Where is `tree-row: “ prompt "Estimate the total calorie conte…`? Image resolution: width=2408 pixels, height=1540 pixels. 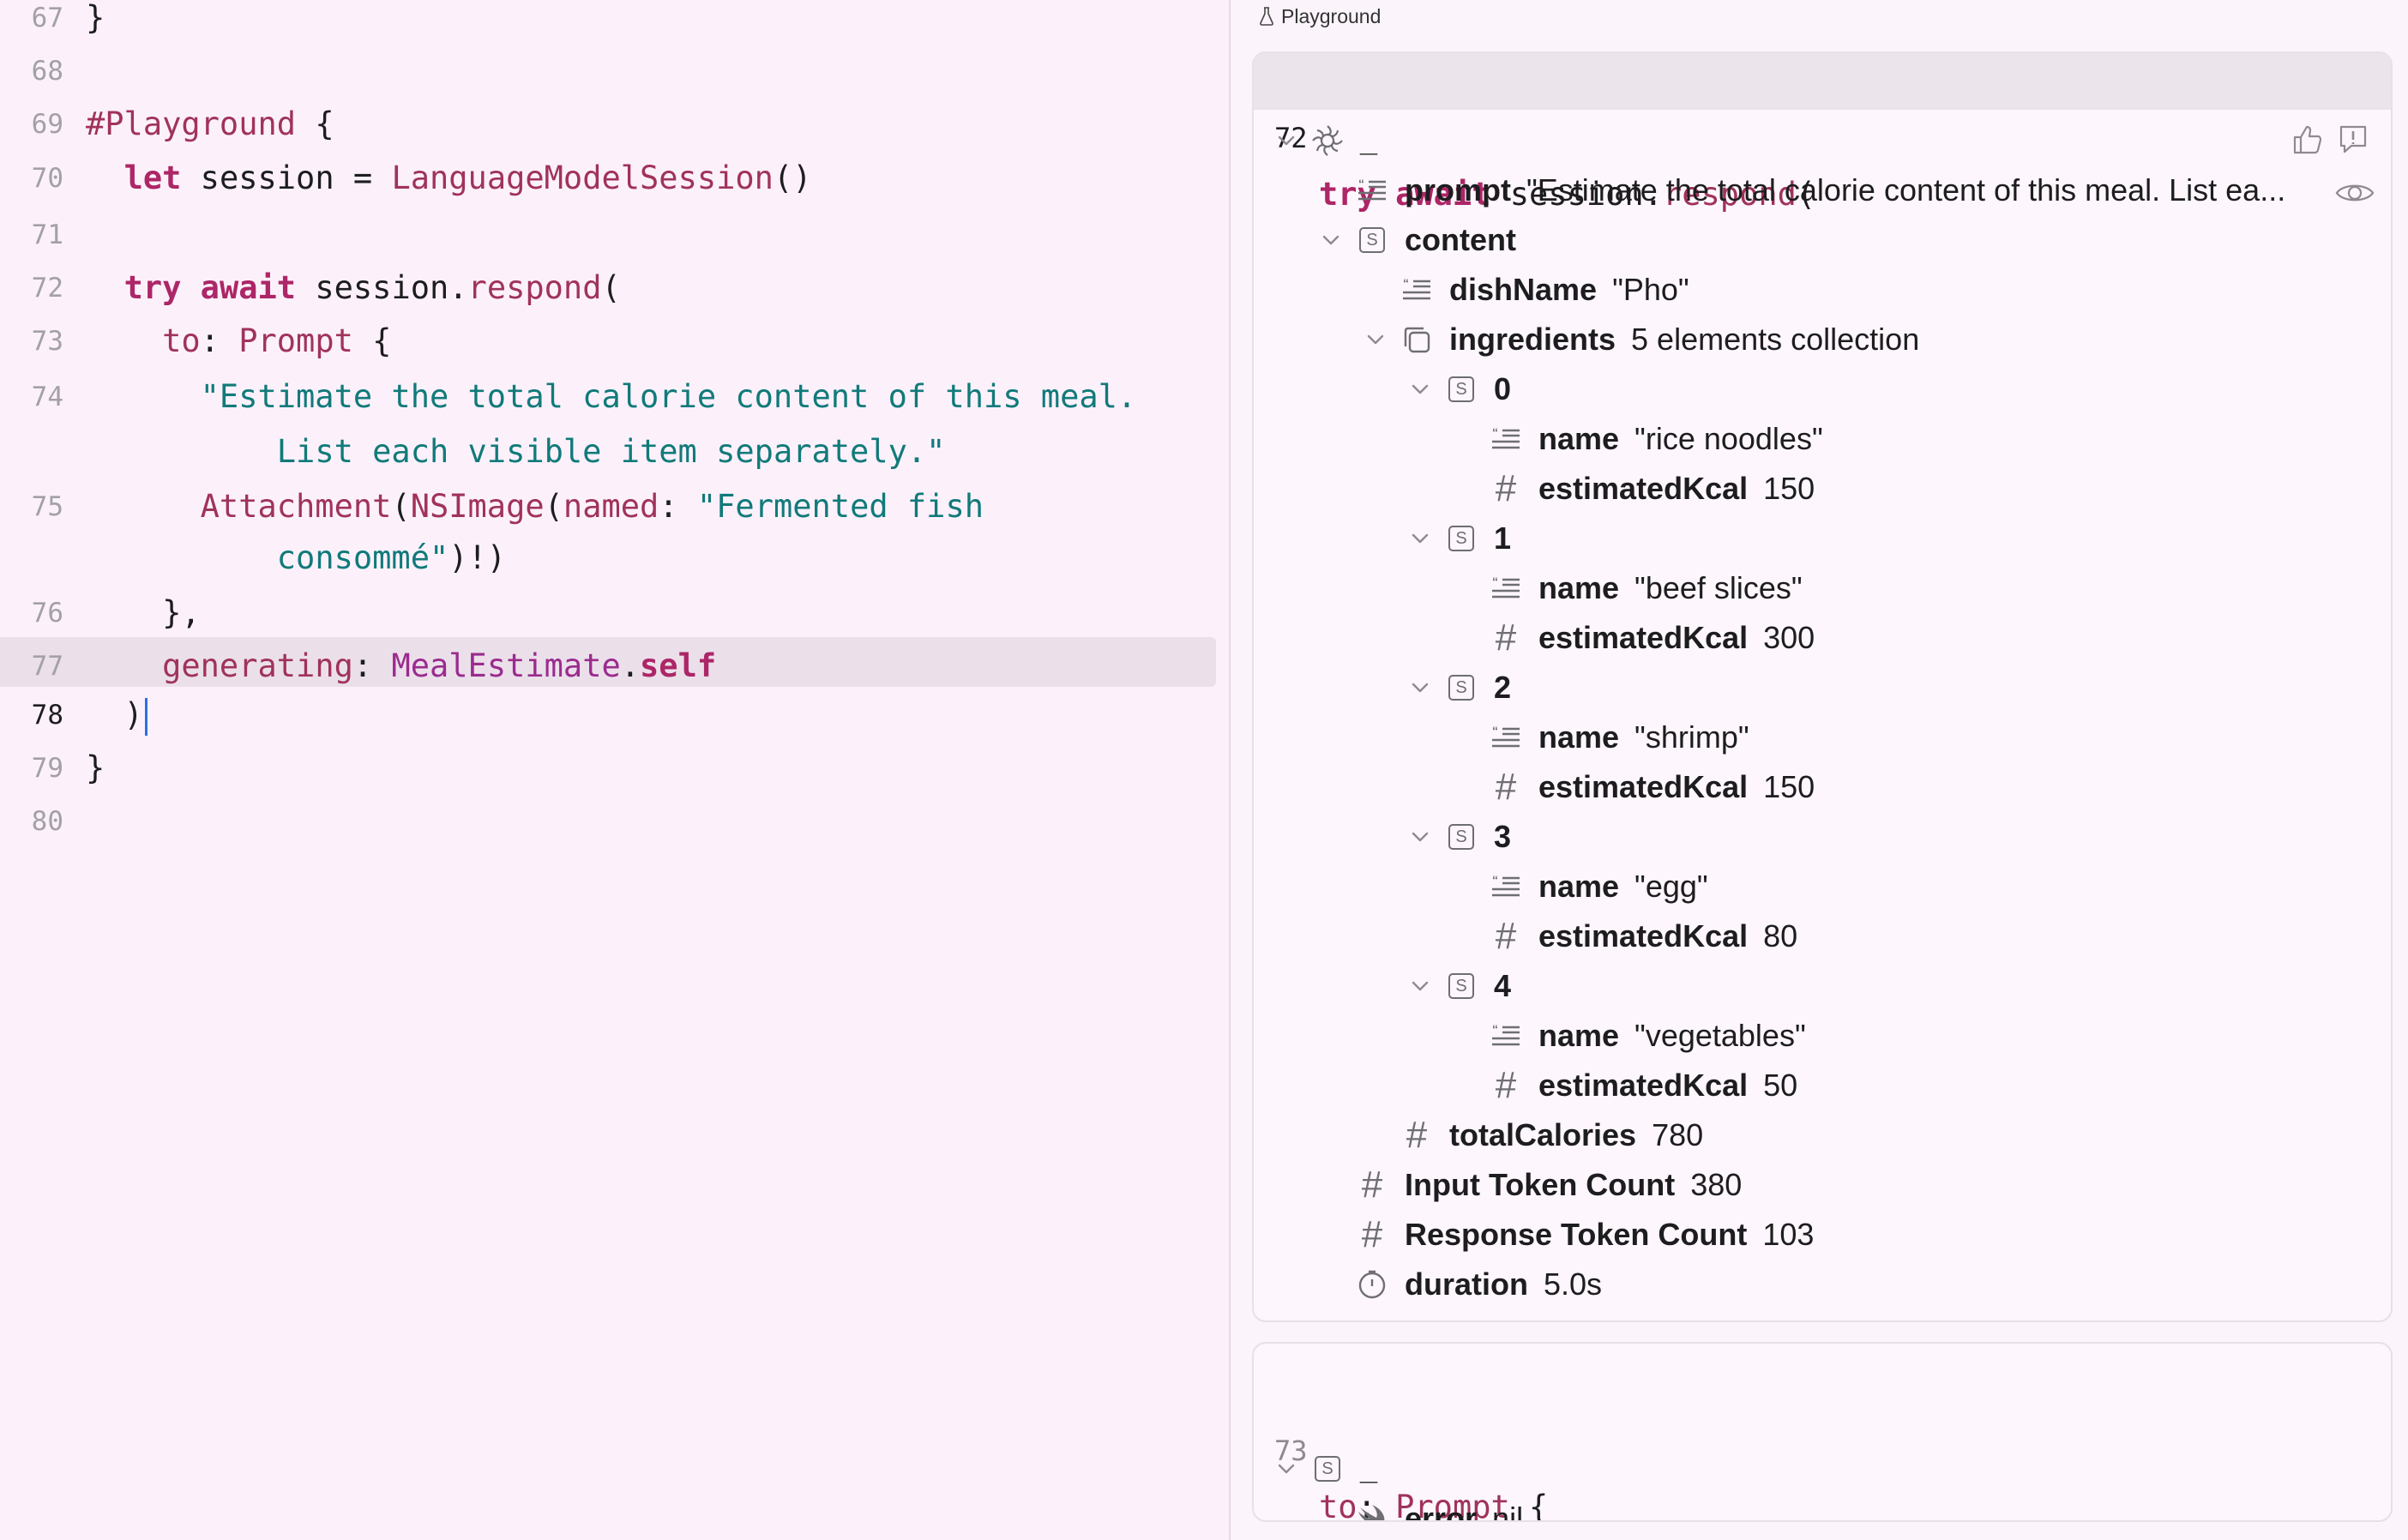
tree-row: “ prompt "Estimate the total calorie conte… is located at coordinates (1820, 190).